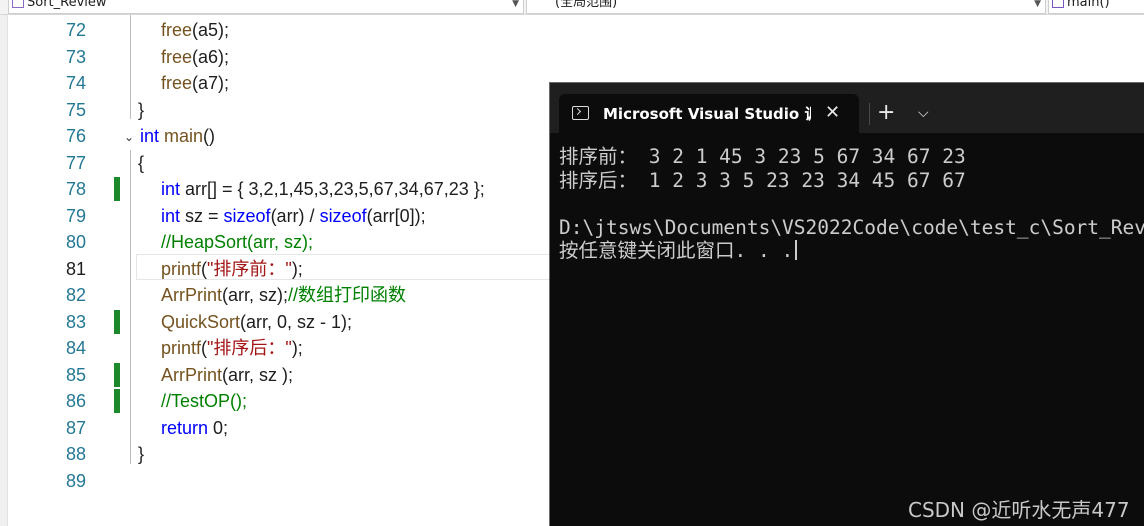 The height and width of the screenshot is (526, 1144). I want to click on line-number: 84, so click(75, 348).